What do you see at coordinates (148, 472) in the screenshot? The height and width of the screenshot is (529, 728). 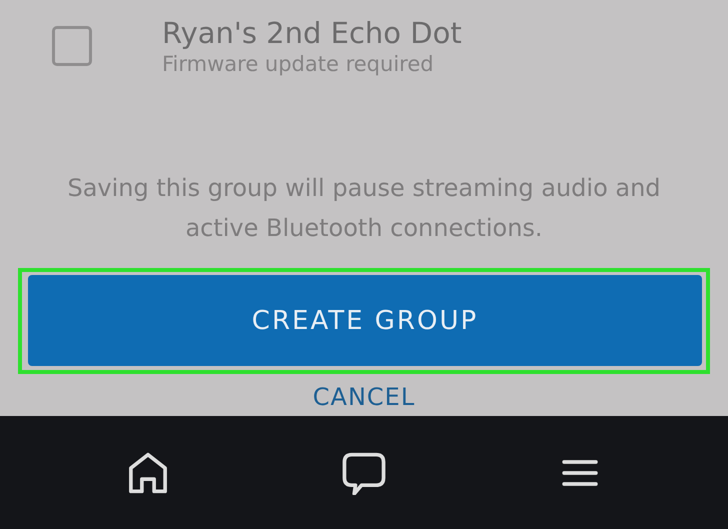 I see `home-icon` at bounding box center [148, 472].